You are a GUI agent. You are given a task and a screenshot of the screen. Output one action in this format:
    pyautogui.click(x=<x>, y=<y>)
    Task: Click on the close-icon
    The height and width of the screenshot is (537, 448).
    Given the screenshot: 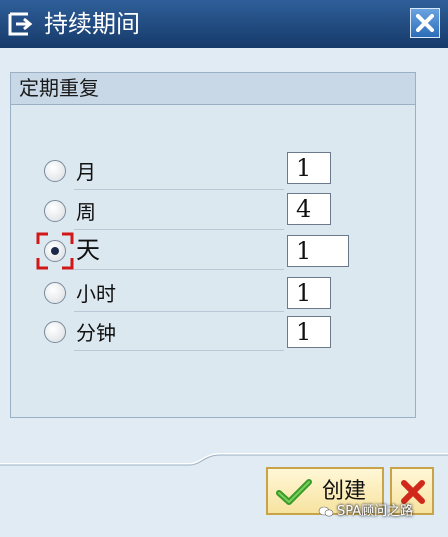 What is the action you would take?
    pyautogui.click(x=425, y=23)
    